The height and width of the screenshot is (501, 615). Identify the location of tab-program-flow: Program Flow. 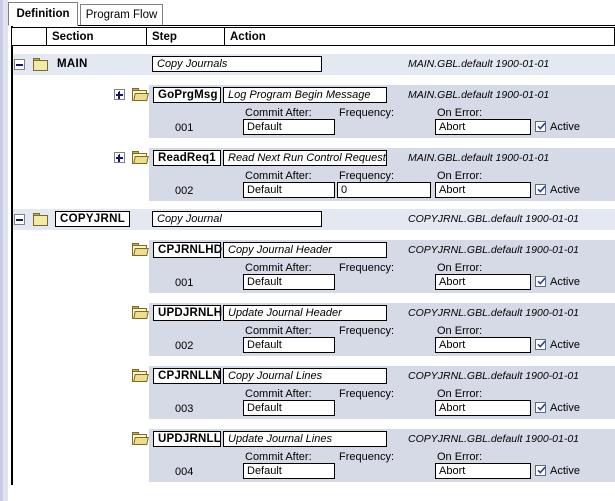
(121, 14).